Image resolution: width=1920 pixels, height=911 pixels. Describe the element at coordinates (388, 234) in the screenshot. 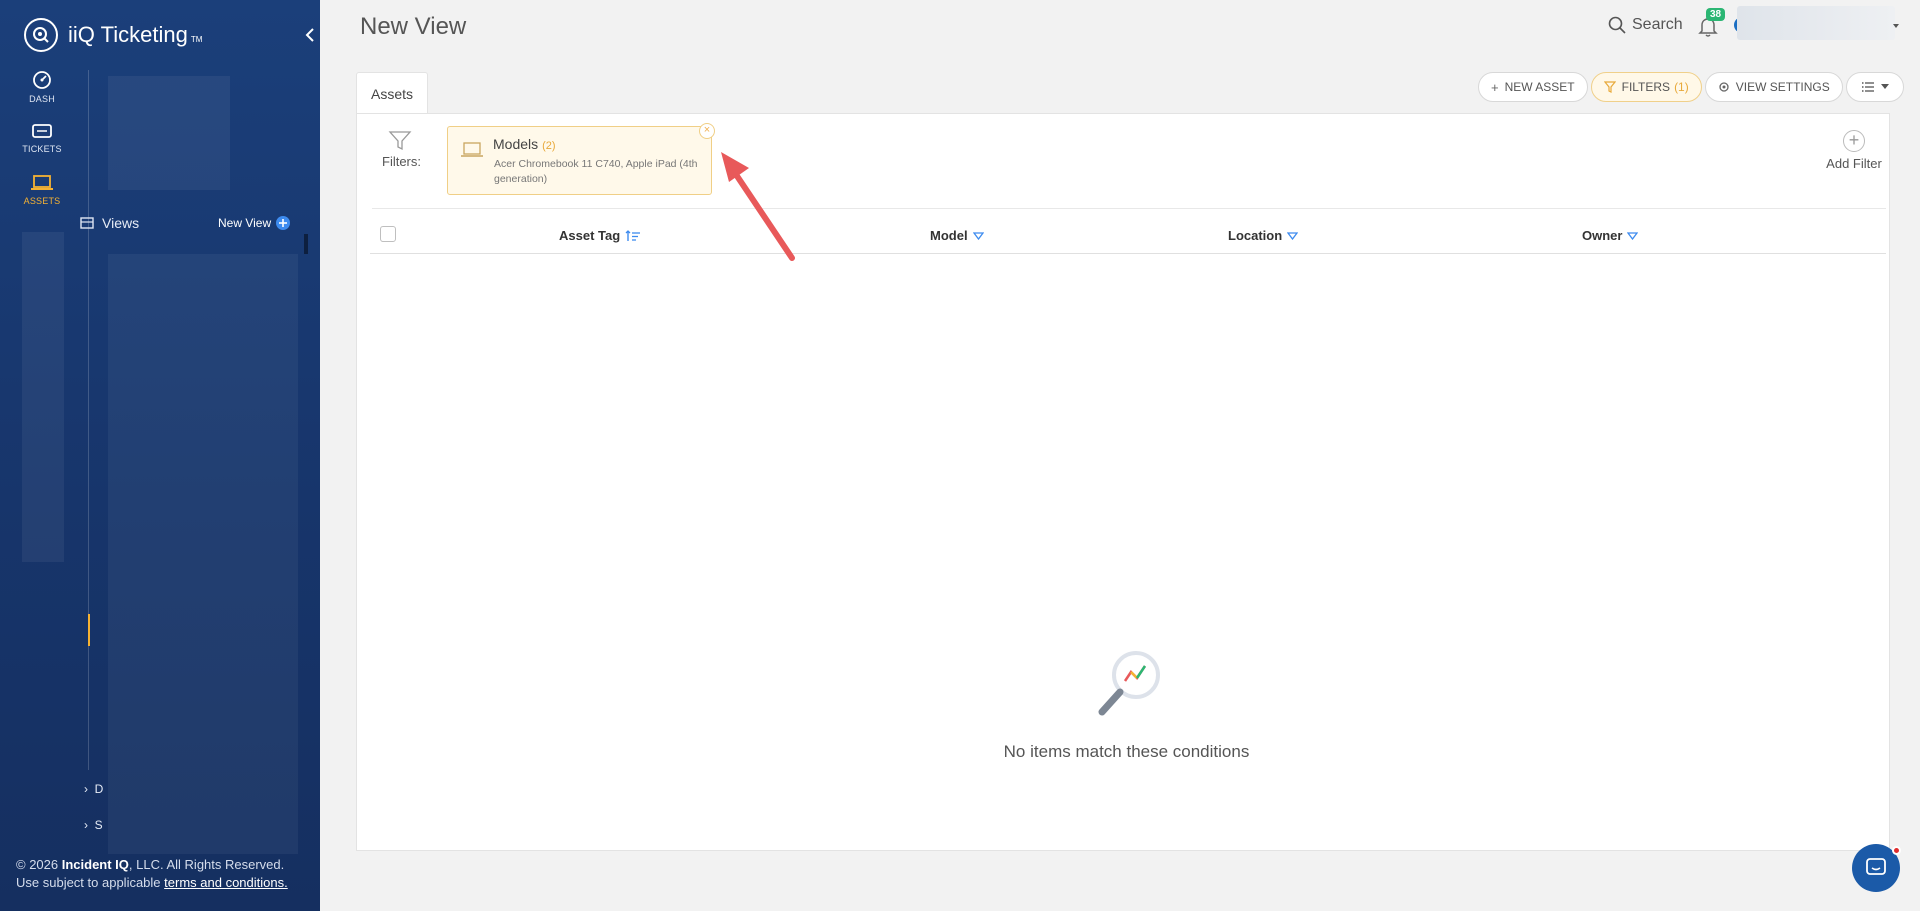

I see `select-all-checkbox` at that location.